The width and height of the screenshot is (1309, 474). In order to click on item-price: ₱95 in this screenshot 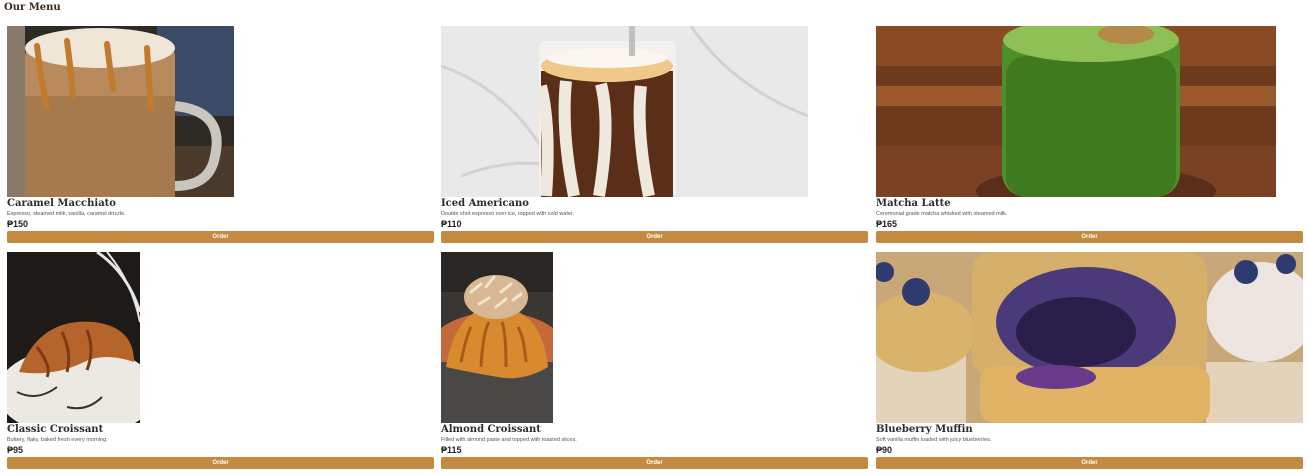, I will do `click(15, 450)`.